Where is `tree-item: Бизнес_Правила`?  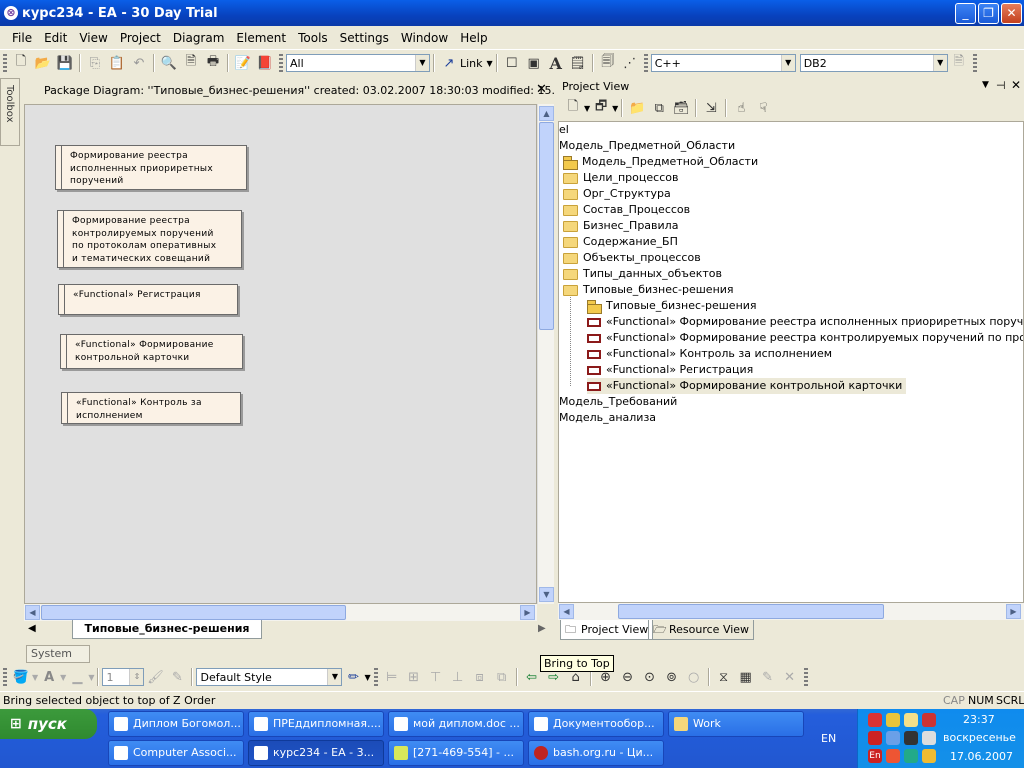
tree-item: Бизнес_Правила is located at coordinates (620, 226).